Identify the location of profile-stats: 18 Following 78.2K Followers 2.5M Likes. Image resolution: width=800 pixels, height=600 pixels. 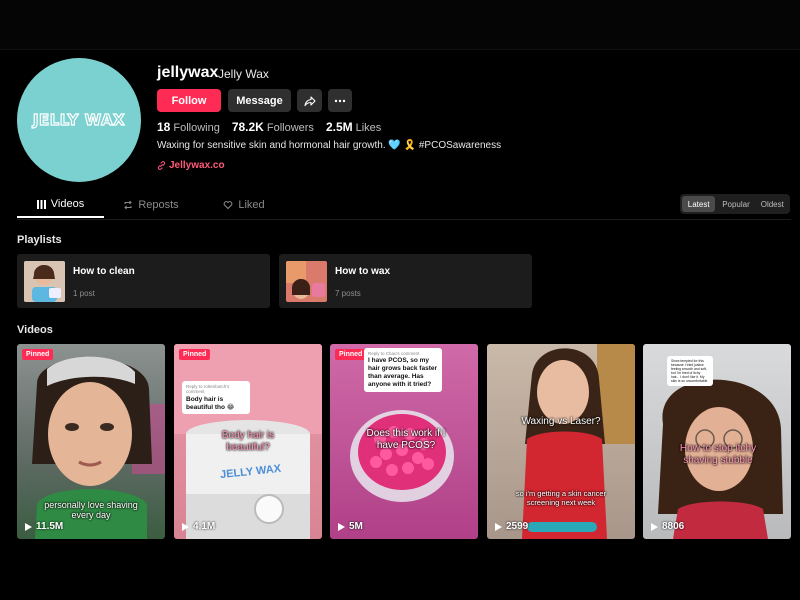
(269, 127).